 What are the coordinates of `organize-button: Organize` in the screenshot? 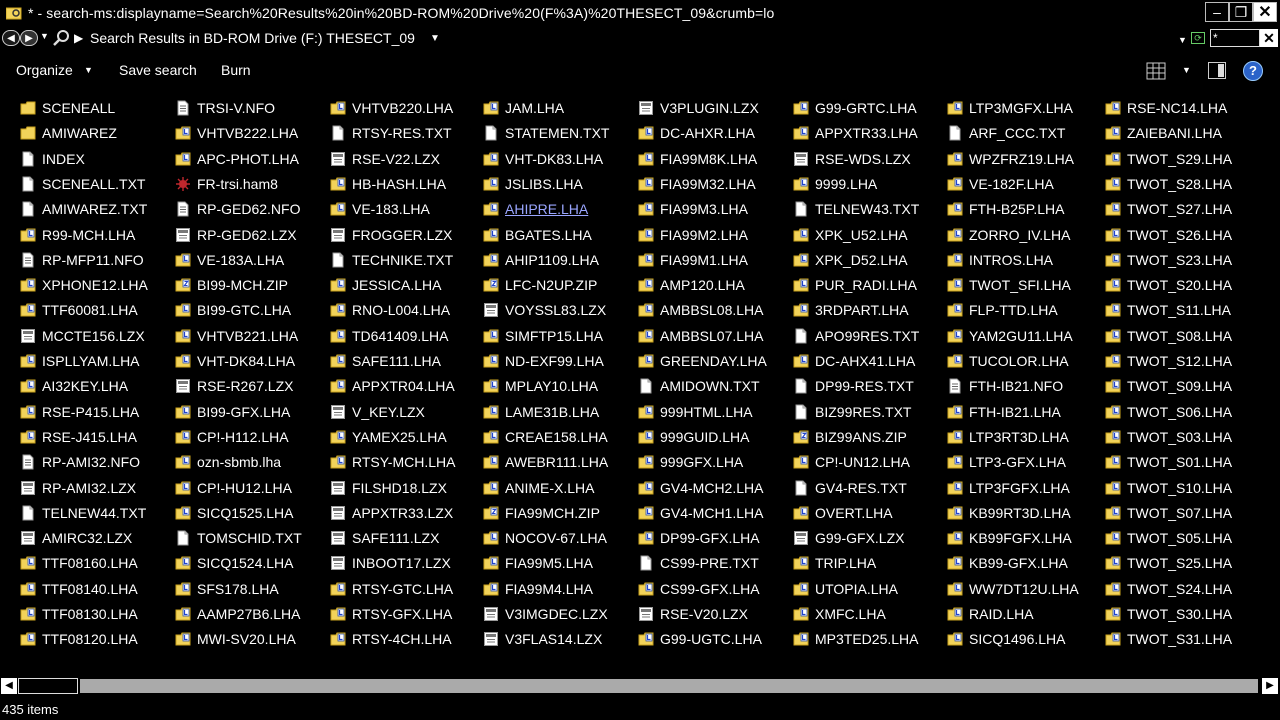 It's located at (44, 70).